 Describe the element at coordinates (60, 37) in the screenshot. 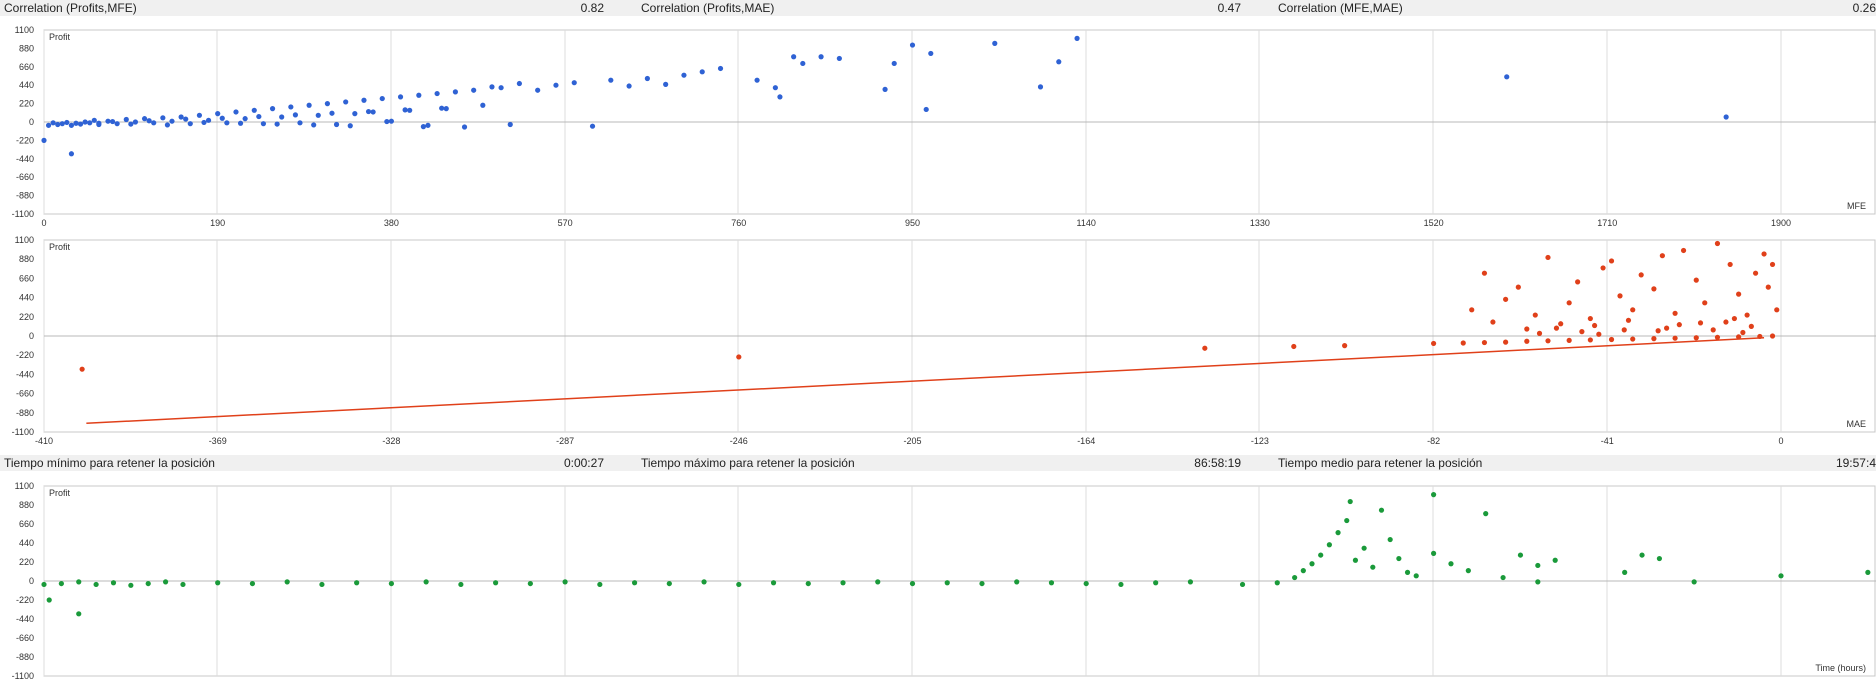

I see `y-axis-label: Profit` at that location.